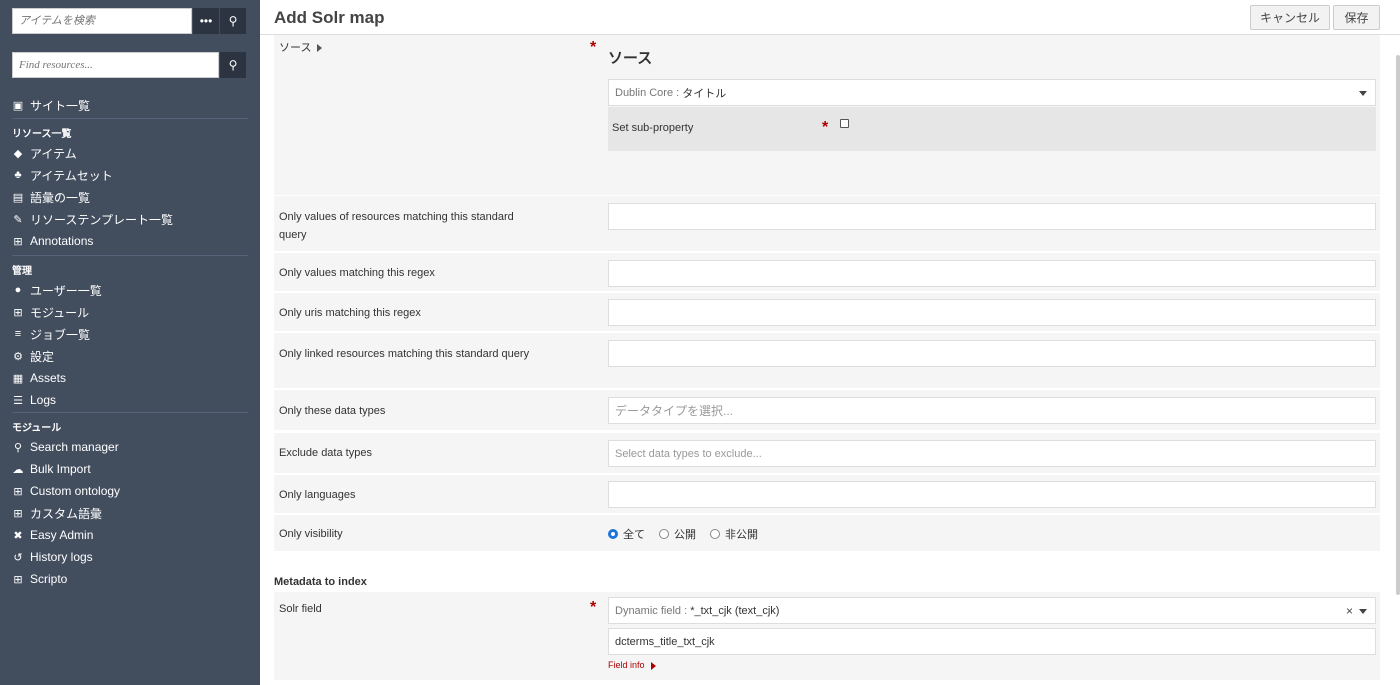  I want to click on sidebar-item-label: サイト一覧, so click(60, 105).